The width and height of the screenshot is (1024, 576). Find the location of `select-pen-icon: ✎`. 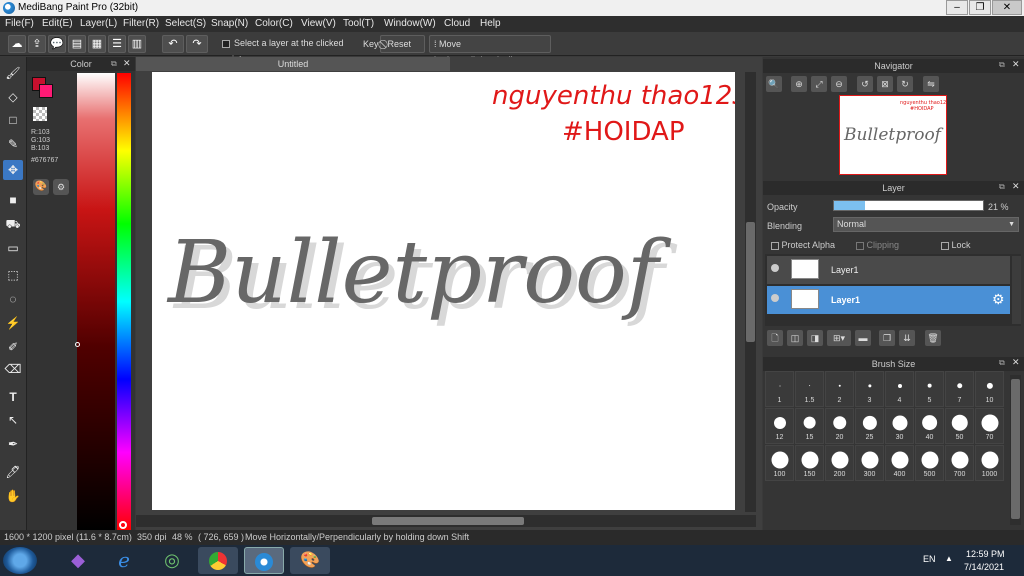

select-pen-icon: ✎ is located at coordinates (13, 144).